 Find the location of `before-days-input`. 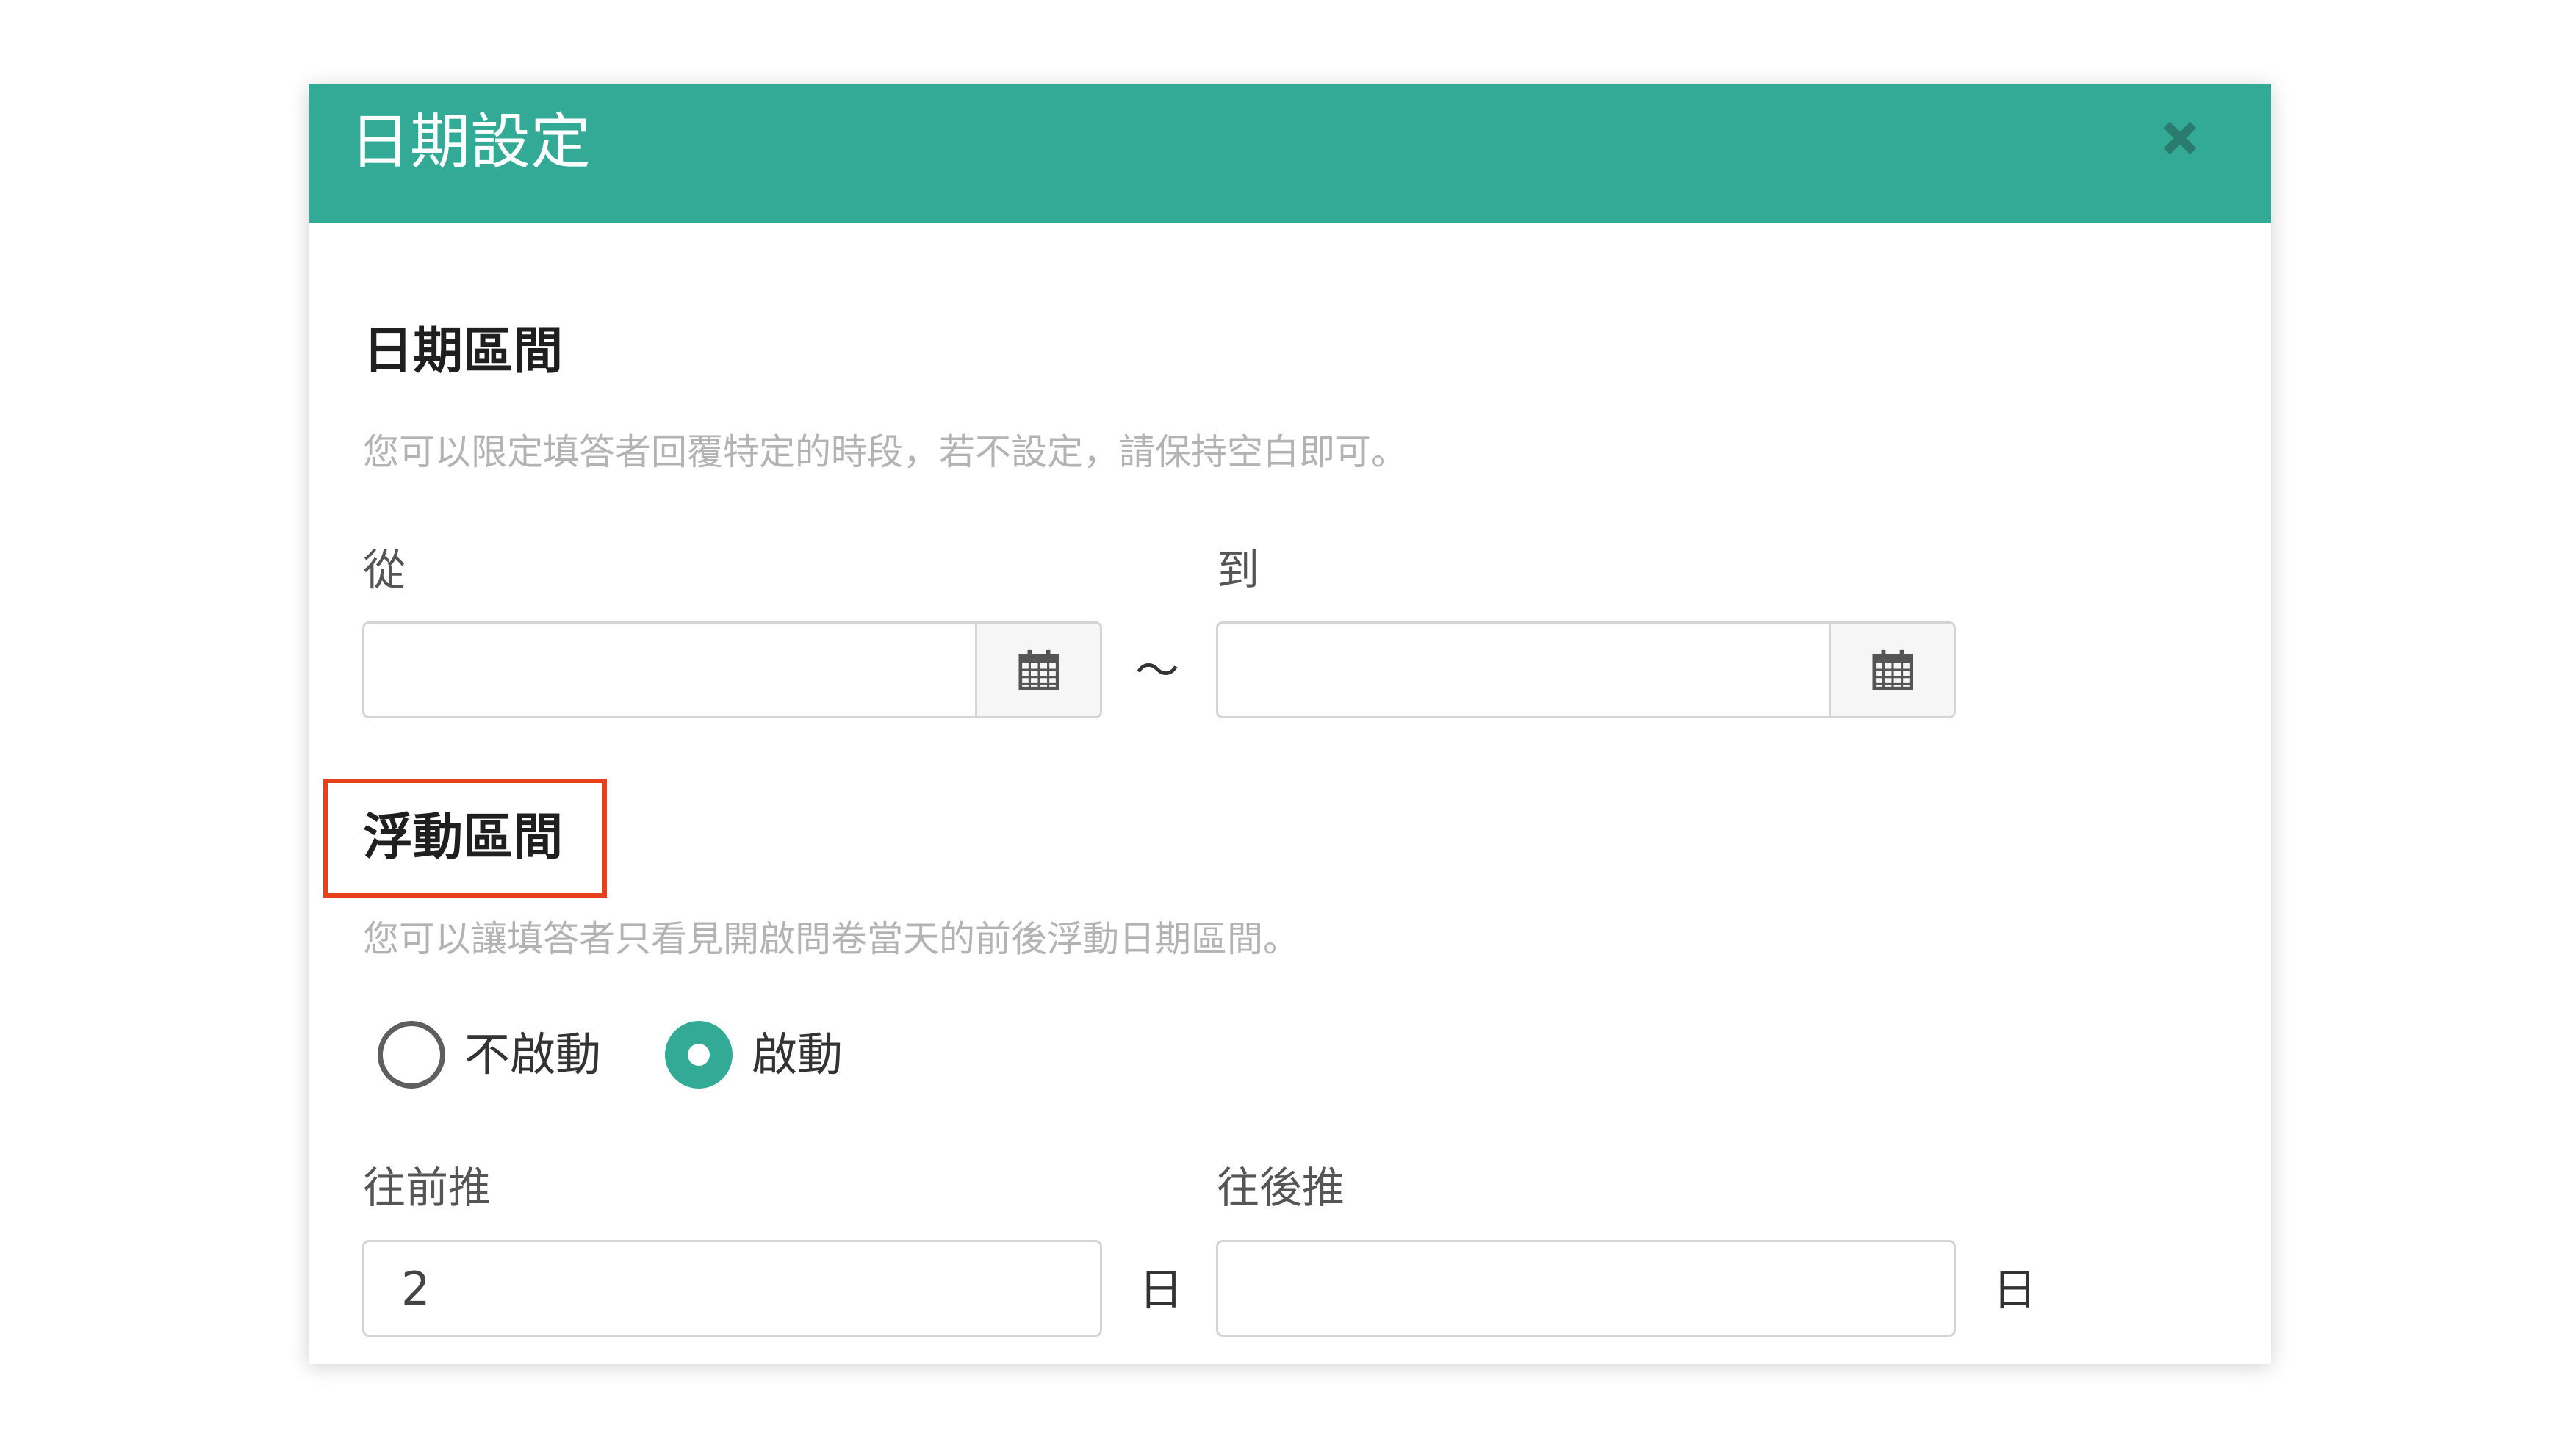

before-days-input is located at coordinates (732, 1288).